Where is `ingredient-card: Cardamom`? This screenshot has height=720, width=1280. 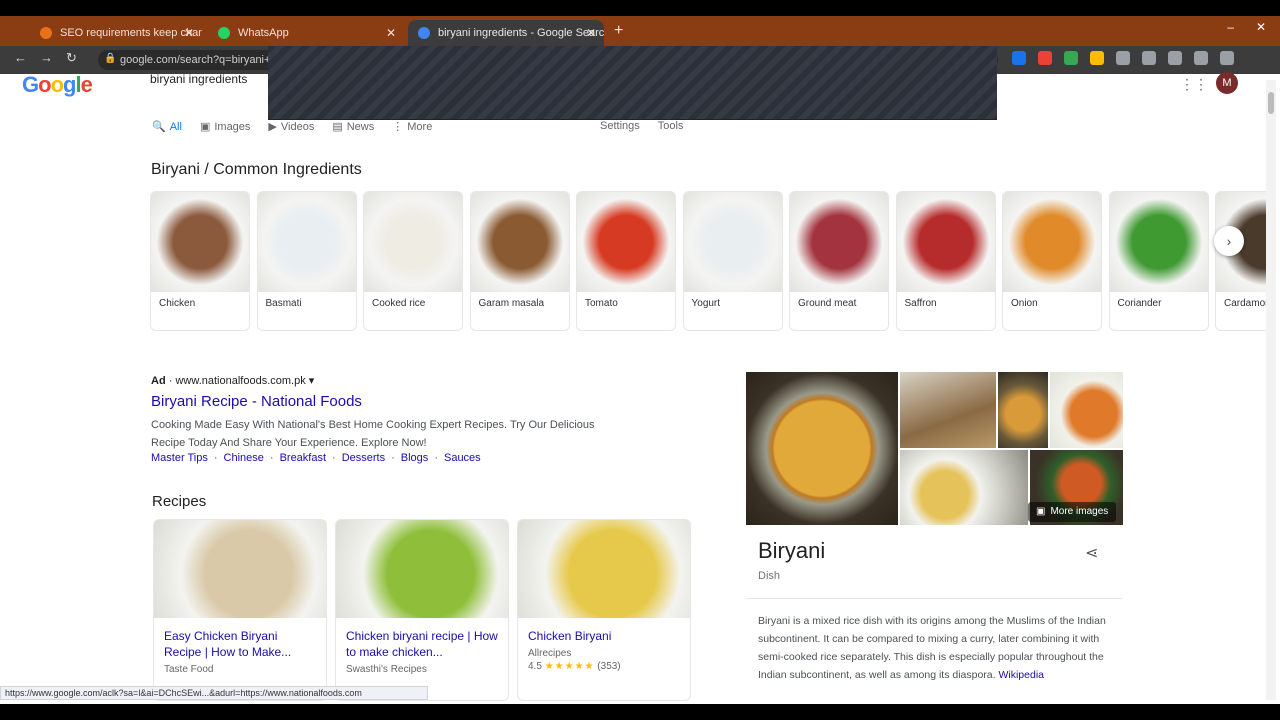
ingredient-card: Cardamom is located at coordinates (1240, 261).